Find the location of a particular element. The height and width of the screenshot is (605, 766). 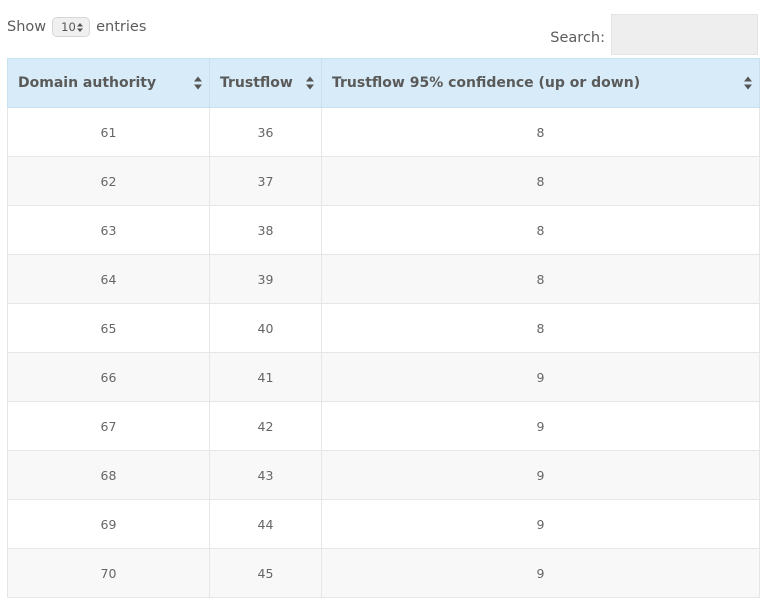

select-arrows-icon is located at coordinates (80, 27).